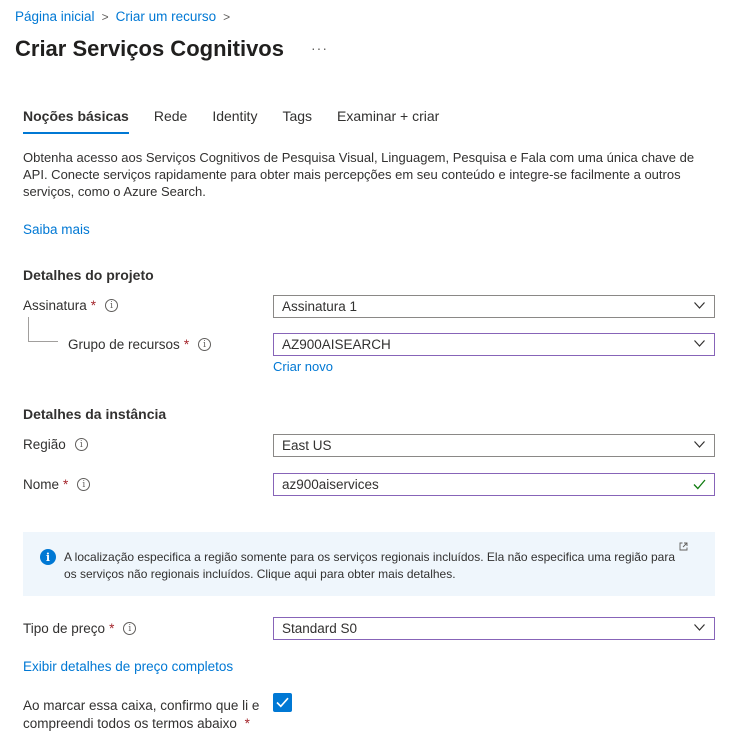  I want to click on region-label: Região i, so click(55, 444).